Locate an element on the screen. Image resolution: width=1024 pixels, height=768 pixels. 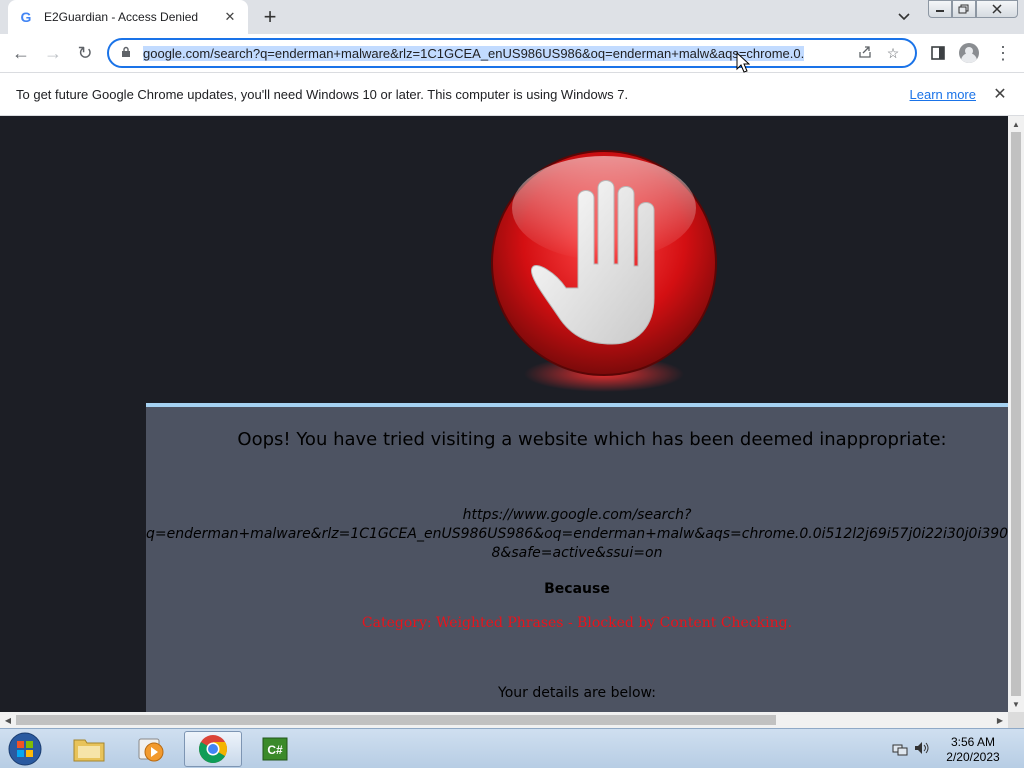
more-vert-icon: ⋮ is located at coordinates (1003, 52).